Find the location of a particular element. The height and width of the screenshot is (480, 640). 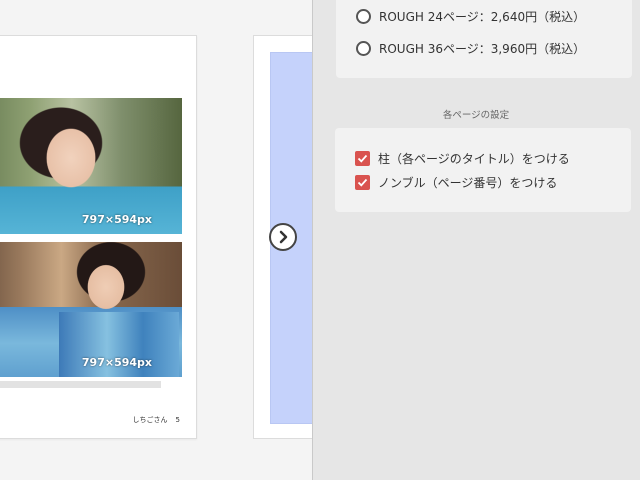

checkbox-label: ノンブル（ページ番号）をつける is located at coordinates (468, 183).